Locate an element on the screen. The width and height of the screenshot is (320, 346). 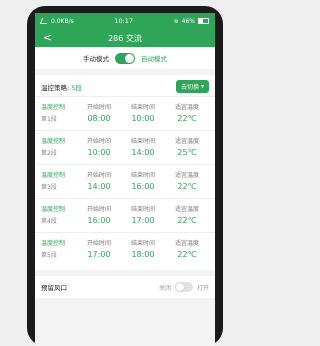
plan-label-text: 温控策略: is located at coordinates (55, 87).